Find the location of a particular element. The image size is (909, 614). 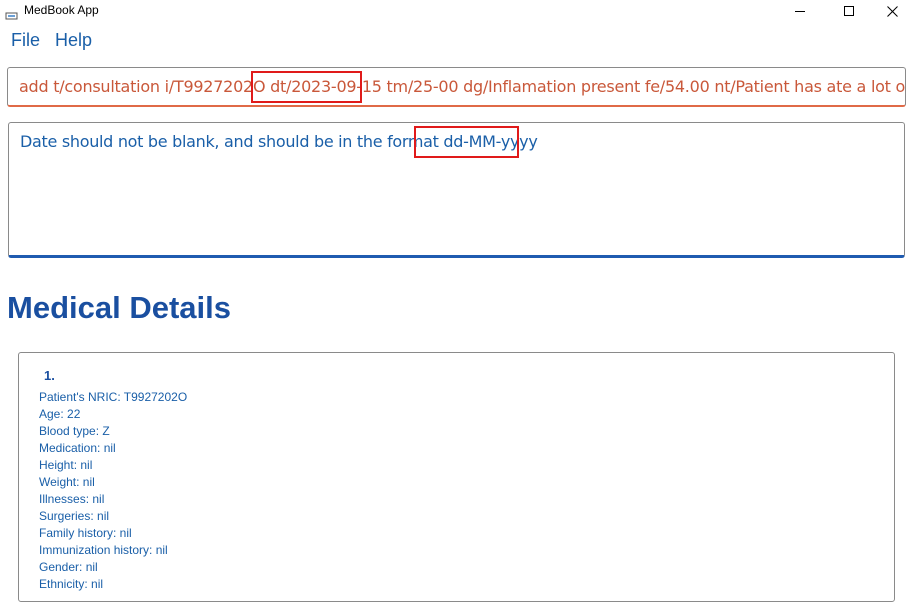

detail-family-history: Family history: nil is located at coordinates (85, 533).